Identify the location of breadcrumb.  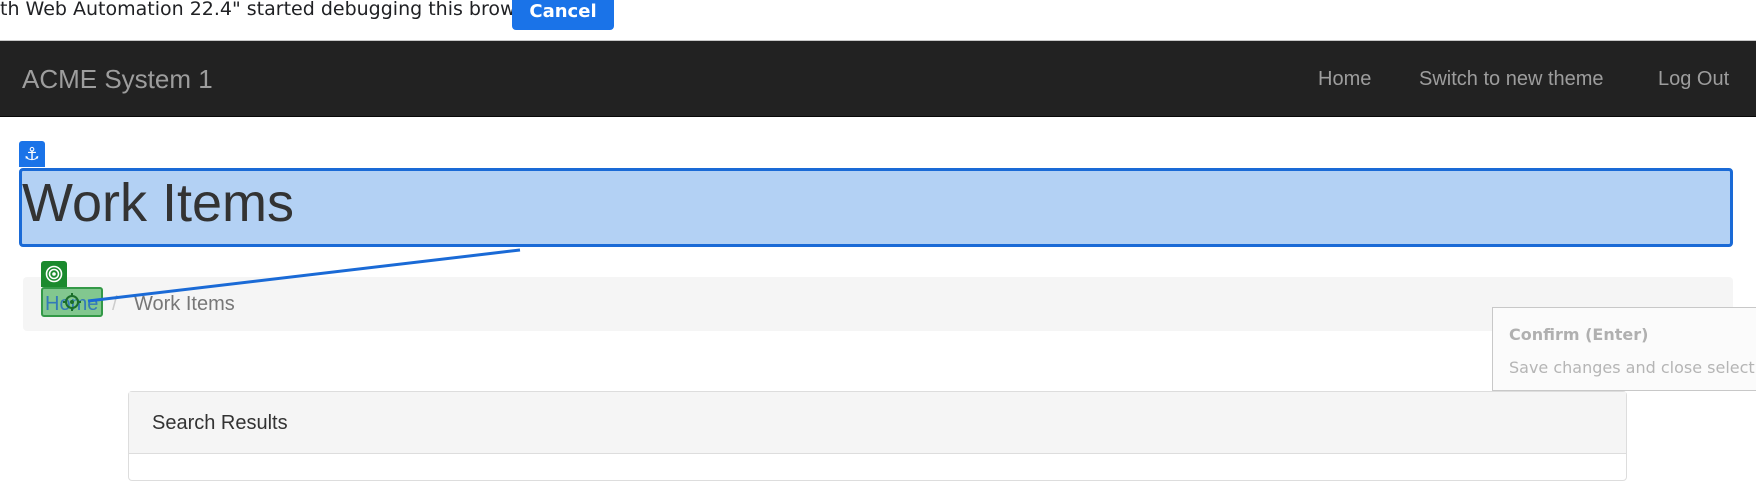
(878, 304).